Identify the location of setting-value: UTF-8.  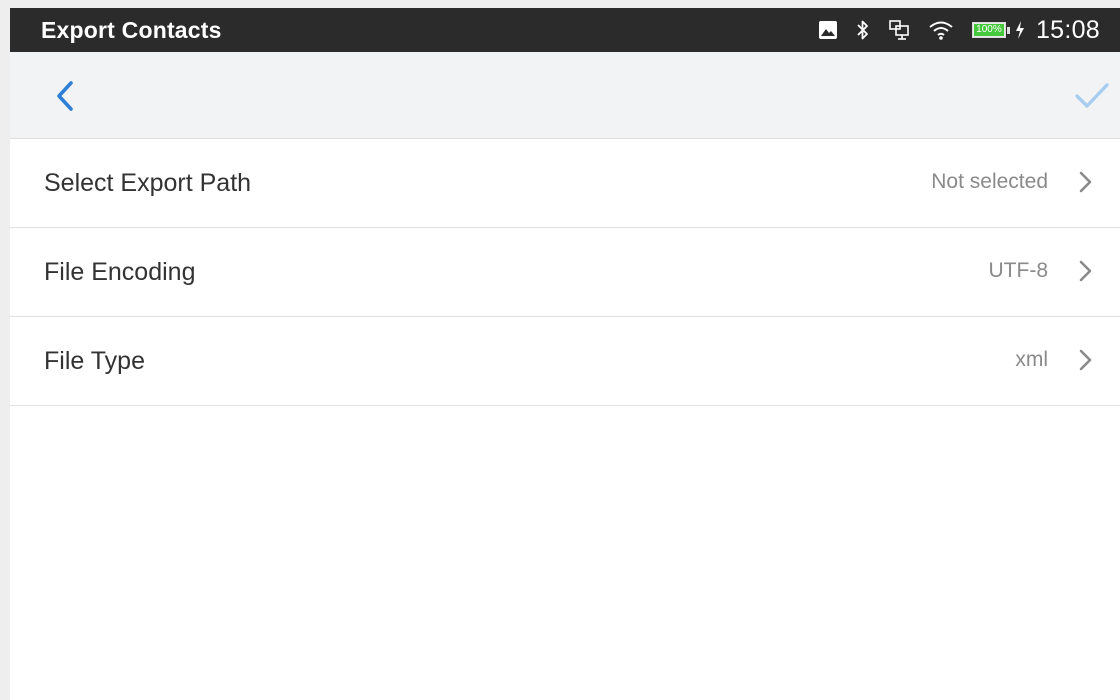
(1018, 270).